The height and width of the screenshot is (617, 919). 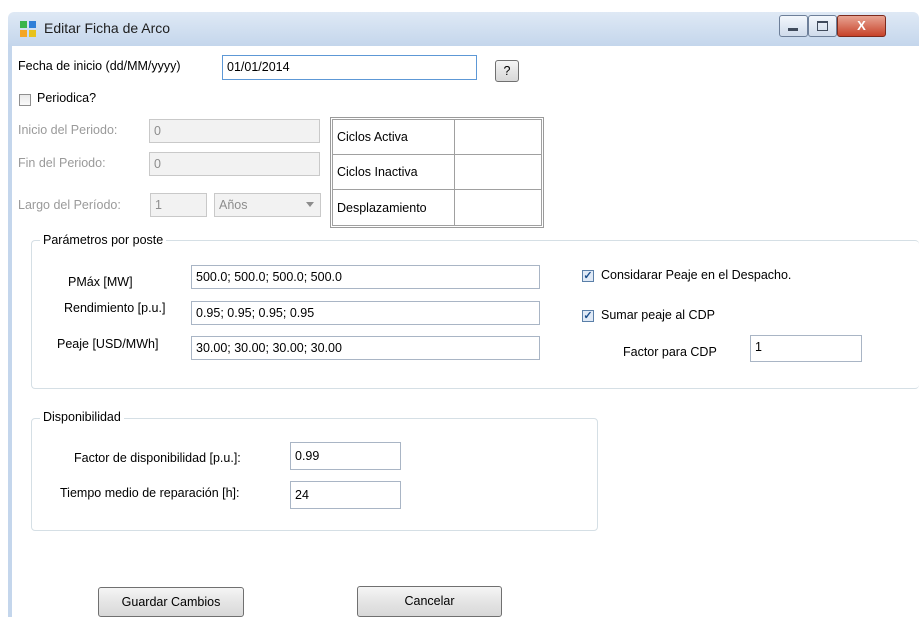 I want to click on minimize-button, so click(x=793, y=26).